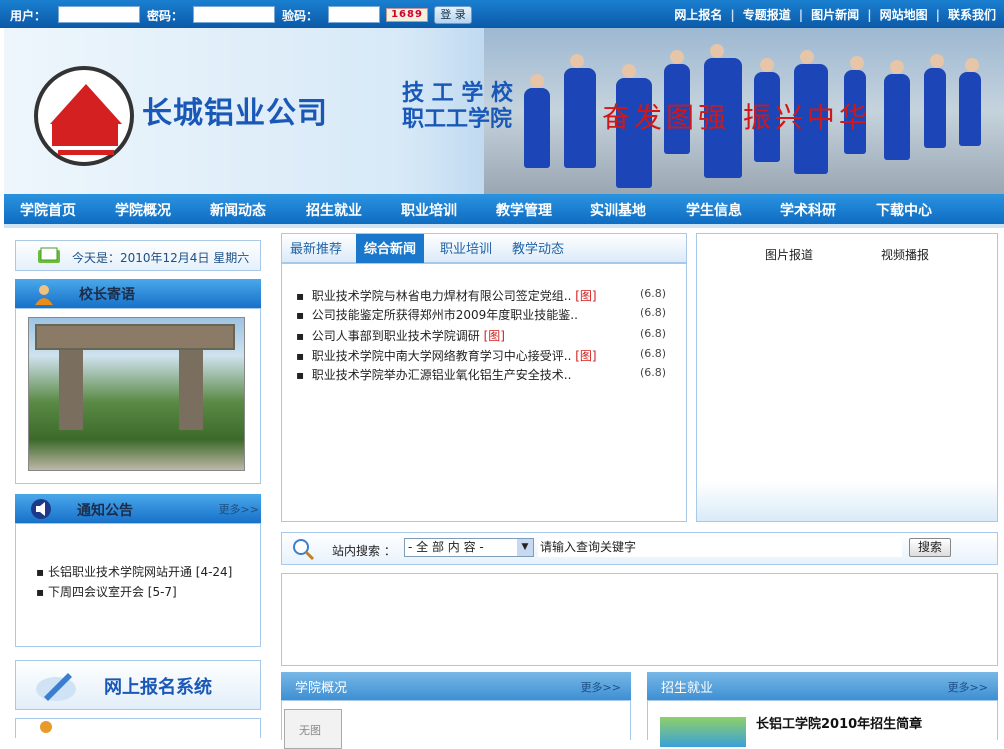  I want to click on news-item: ▪ 公司人事部到职业技术学院调研 [图] (6.8), so click(486, 335).